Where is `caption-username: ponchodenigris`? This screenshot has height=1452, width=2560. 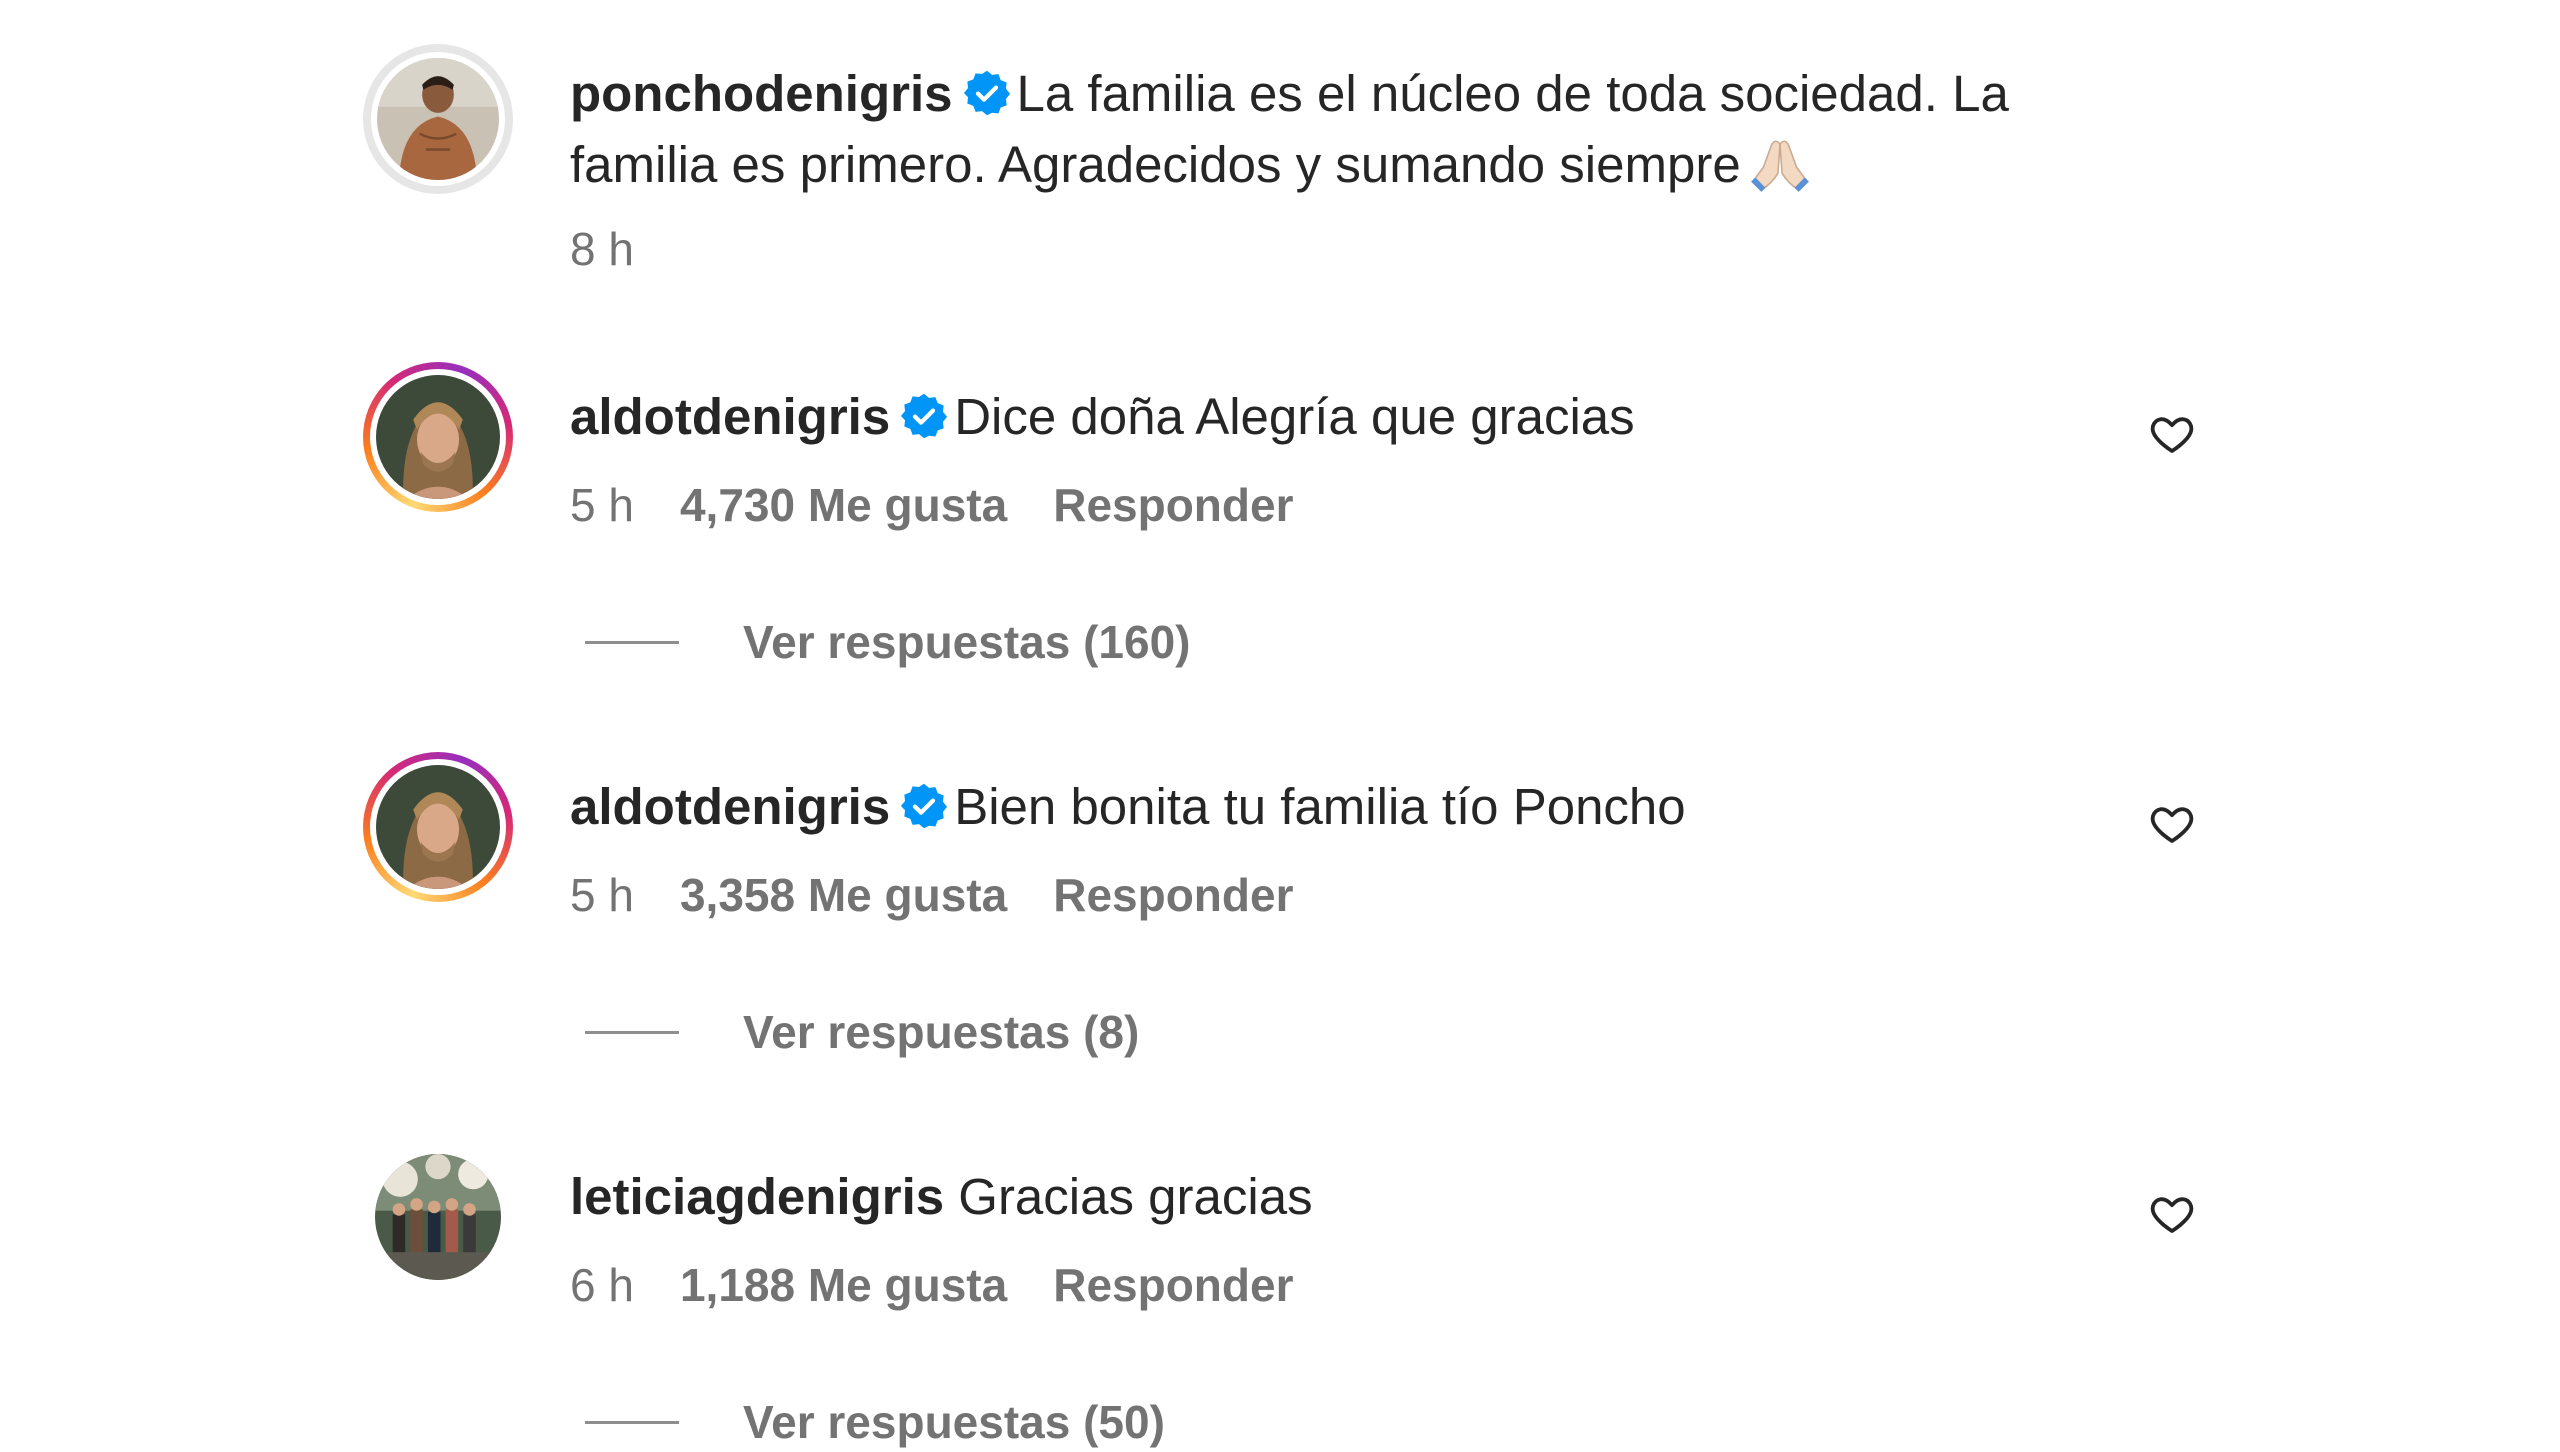
caption-username: ponchodenigris is located at coordinates (761, 93).